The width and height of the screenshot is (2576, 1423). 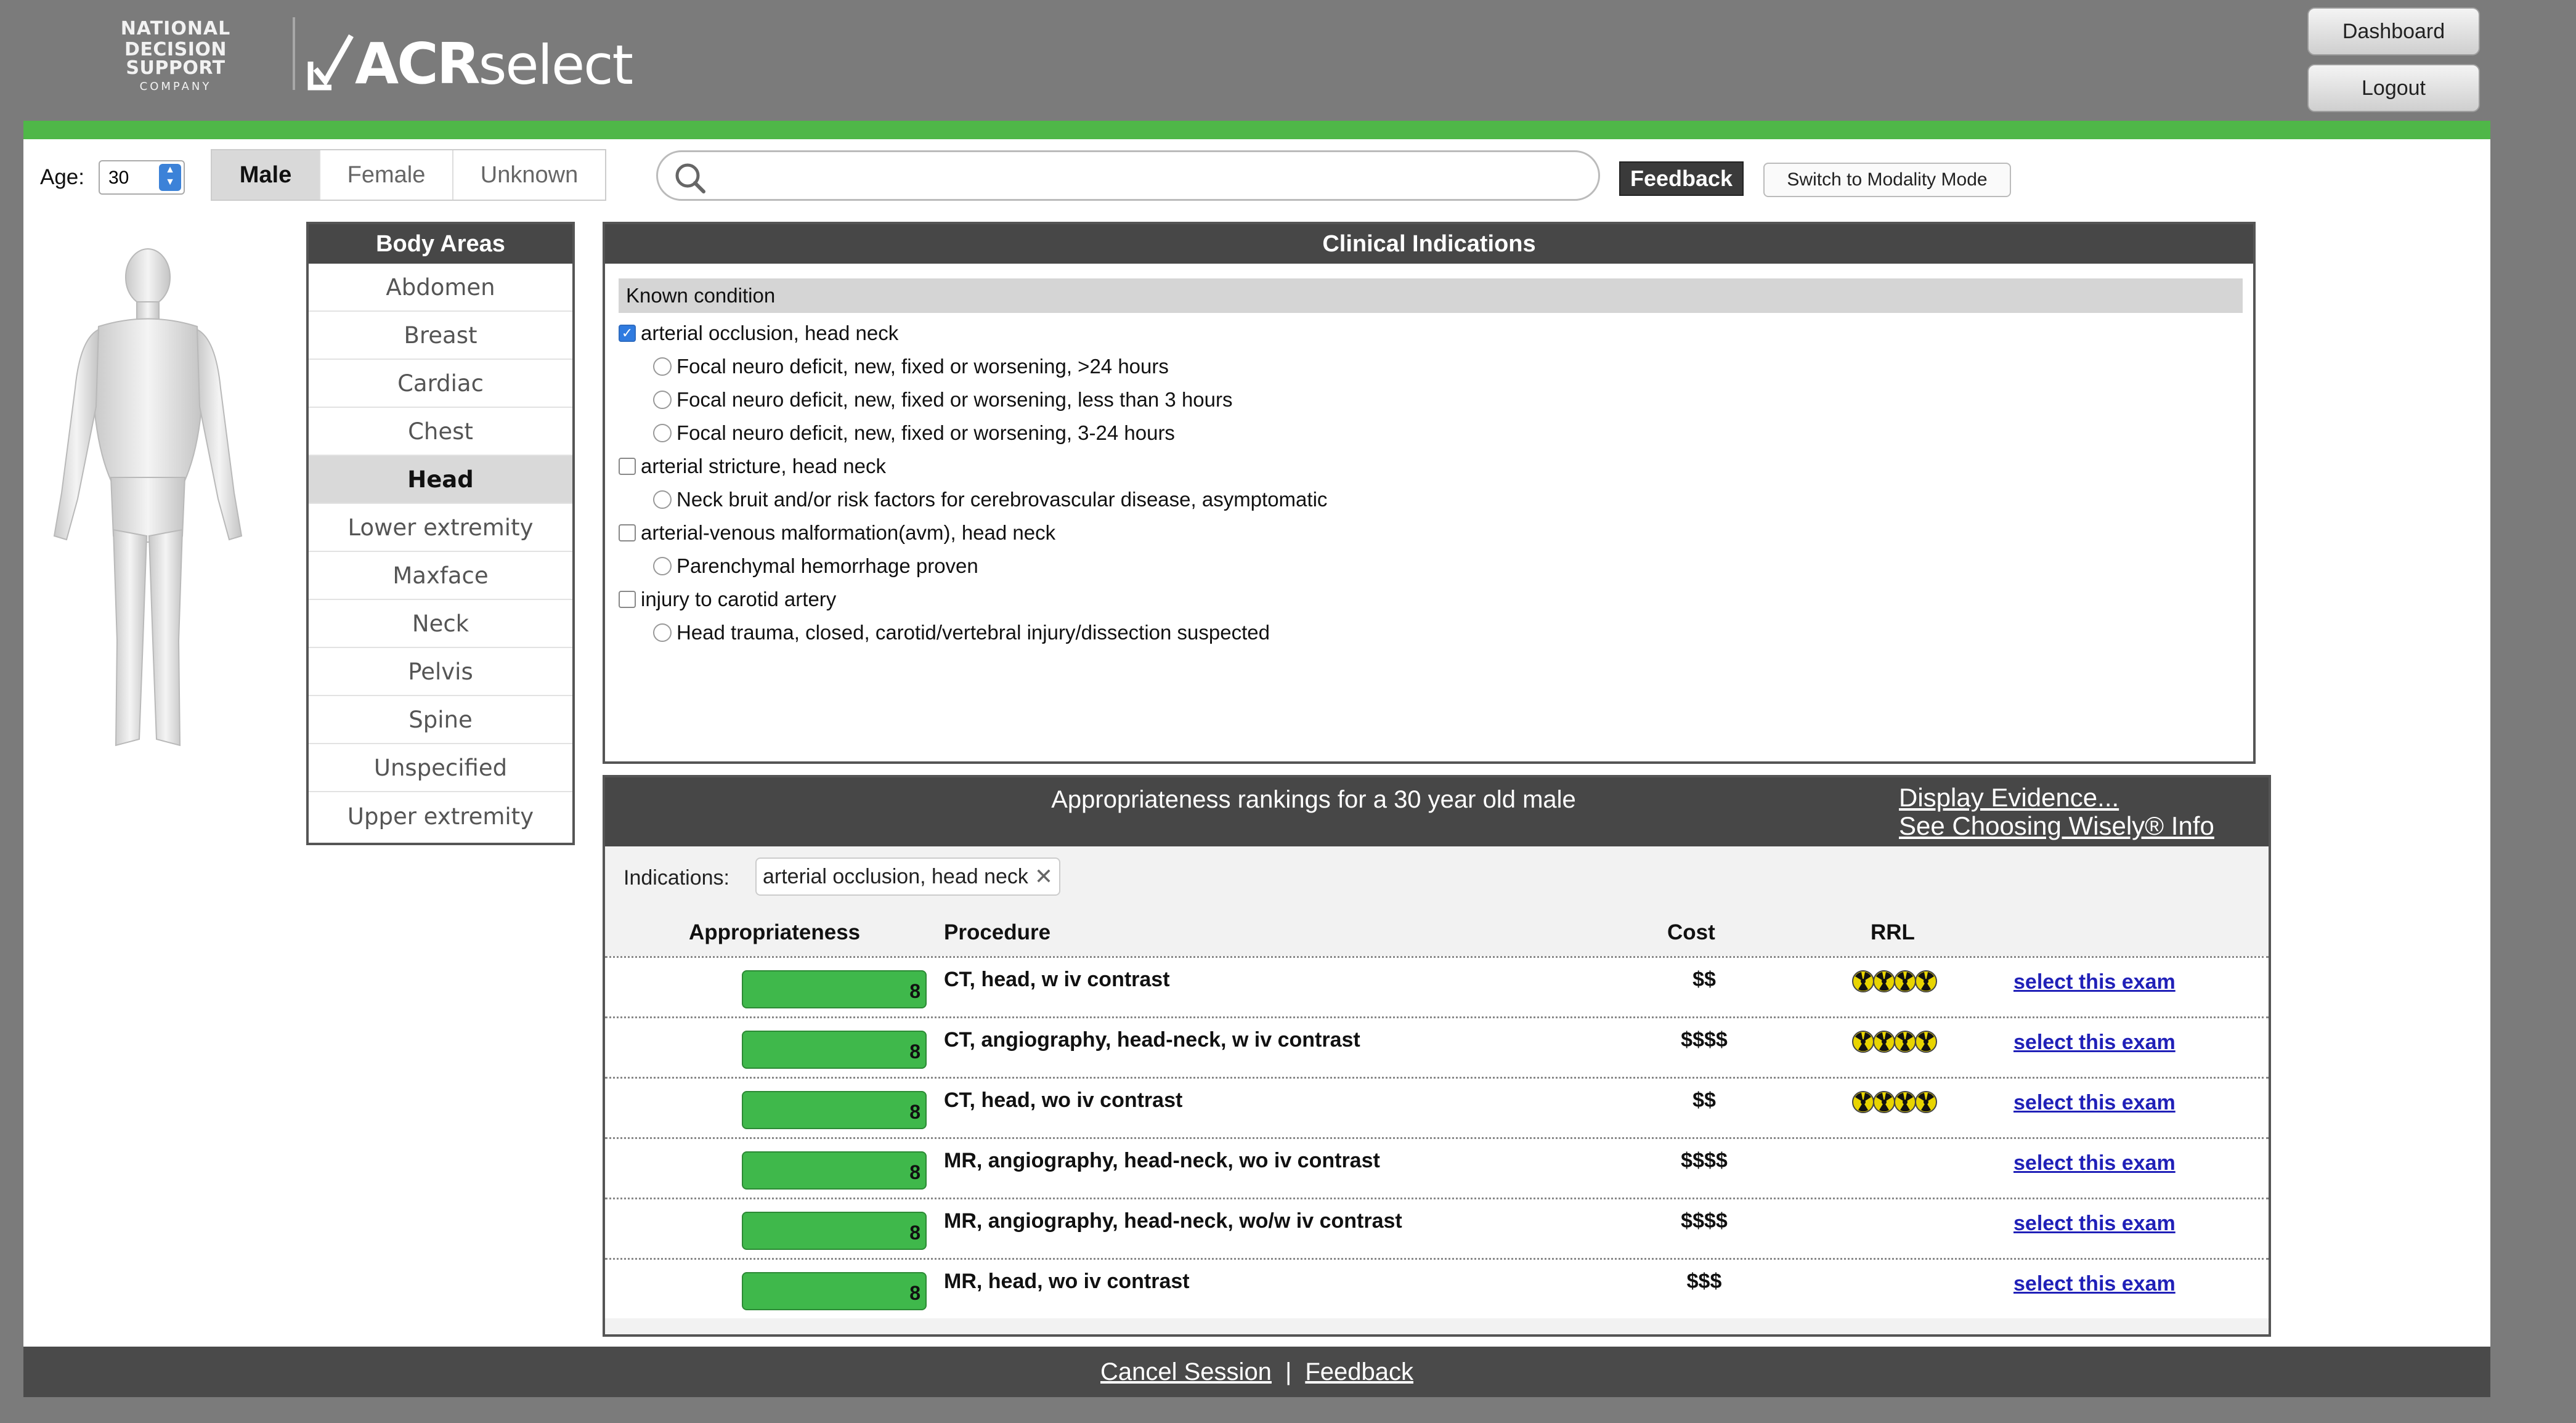 What do you see at coordinates (1067, 1281) in the screenshot?
I see `procedure-name: MR, head, wo iv contrast` at bounding box center [1067, 1281].